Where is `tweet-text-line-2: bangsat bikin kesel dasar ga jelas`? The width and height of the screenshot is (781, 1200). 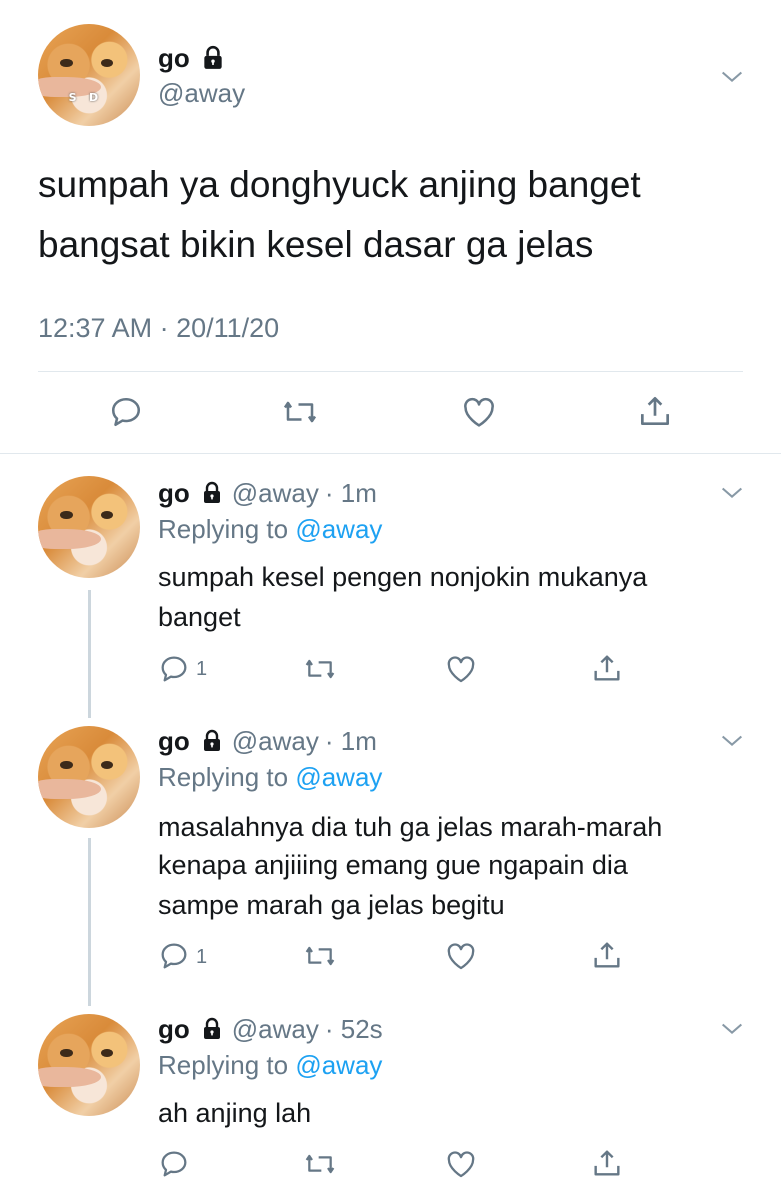 tweet-text-line-2: bangsat bikin kesel dasar ga jelas is located at coordinates (316, 244).